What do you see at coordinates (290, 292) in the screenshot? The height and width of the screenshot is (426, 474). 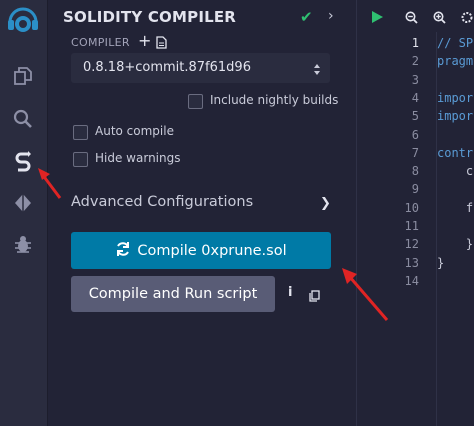 I see `info-icon: i` at bounding box center [290, 292].